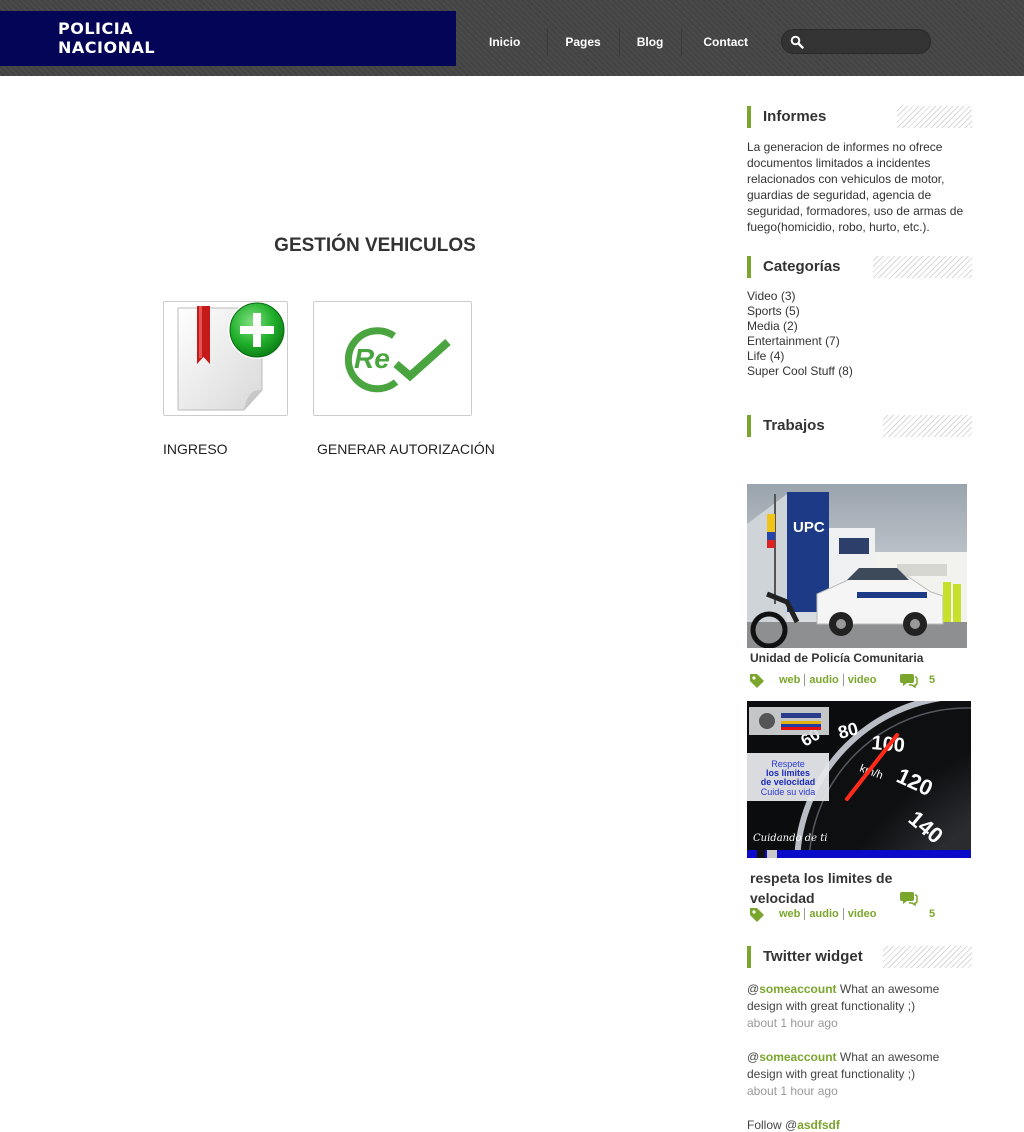 This screenshot has height=1132, width=1024. Describe the element at coordinates (795, 116) in the screenshot. I see `informes-title: Informes` at that location.